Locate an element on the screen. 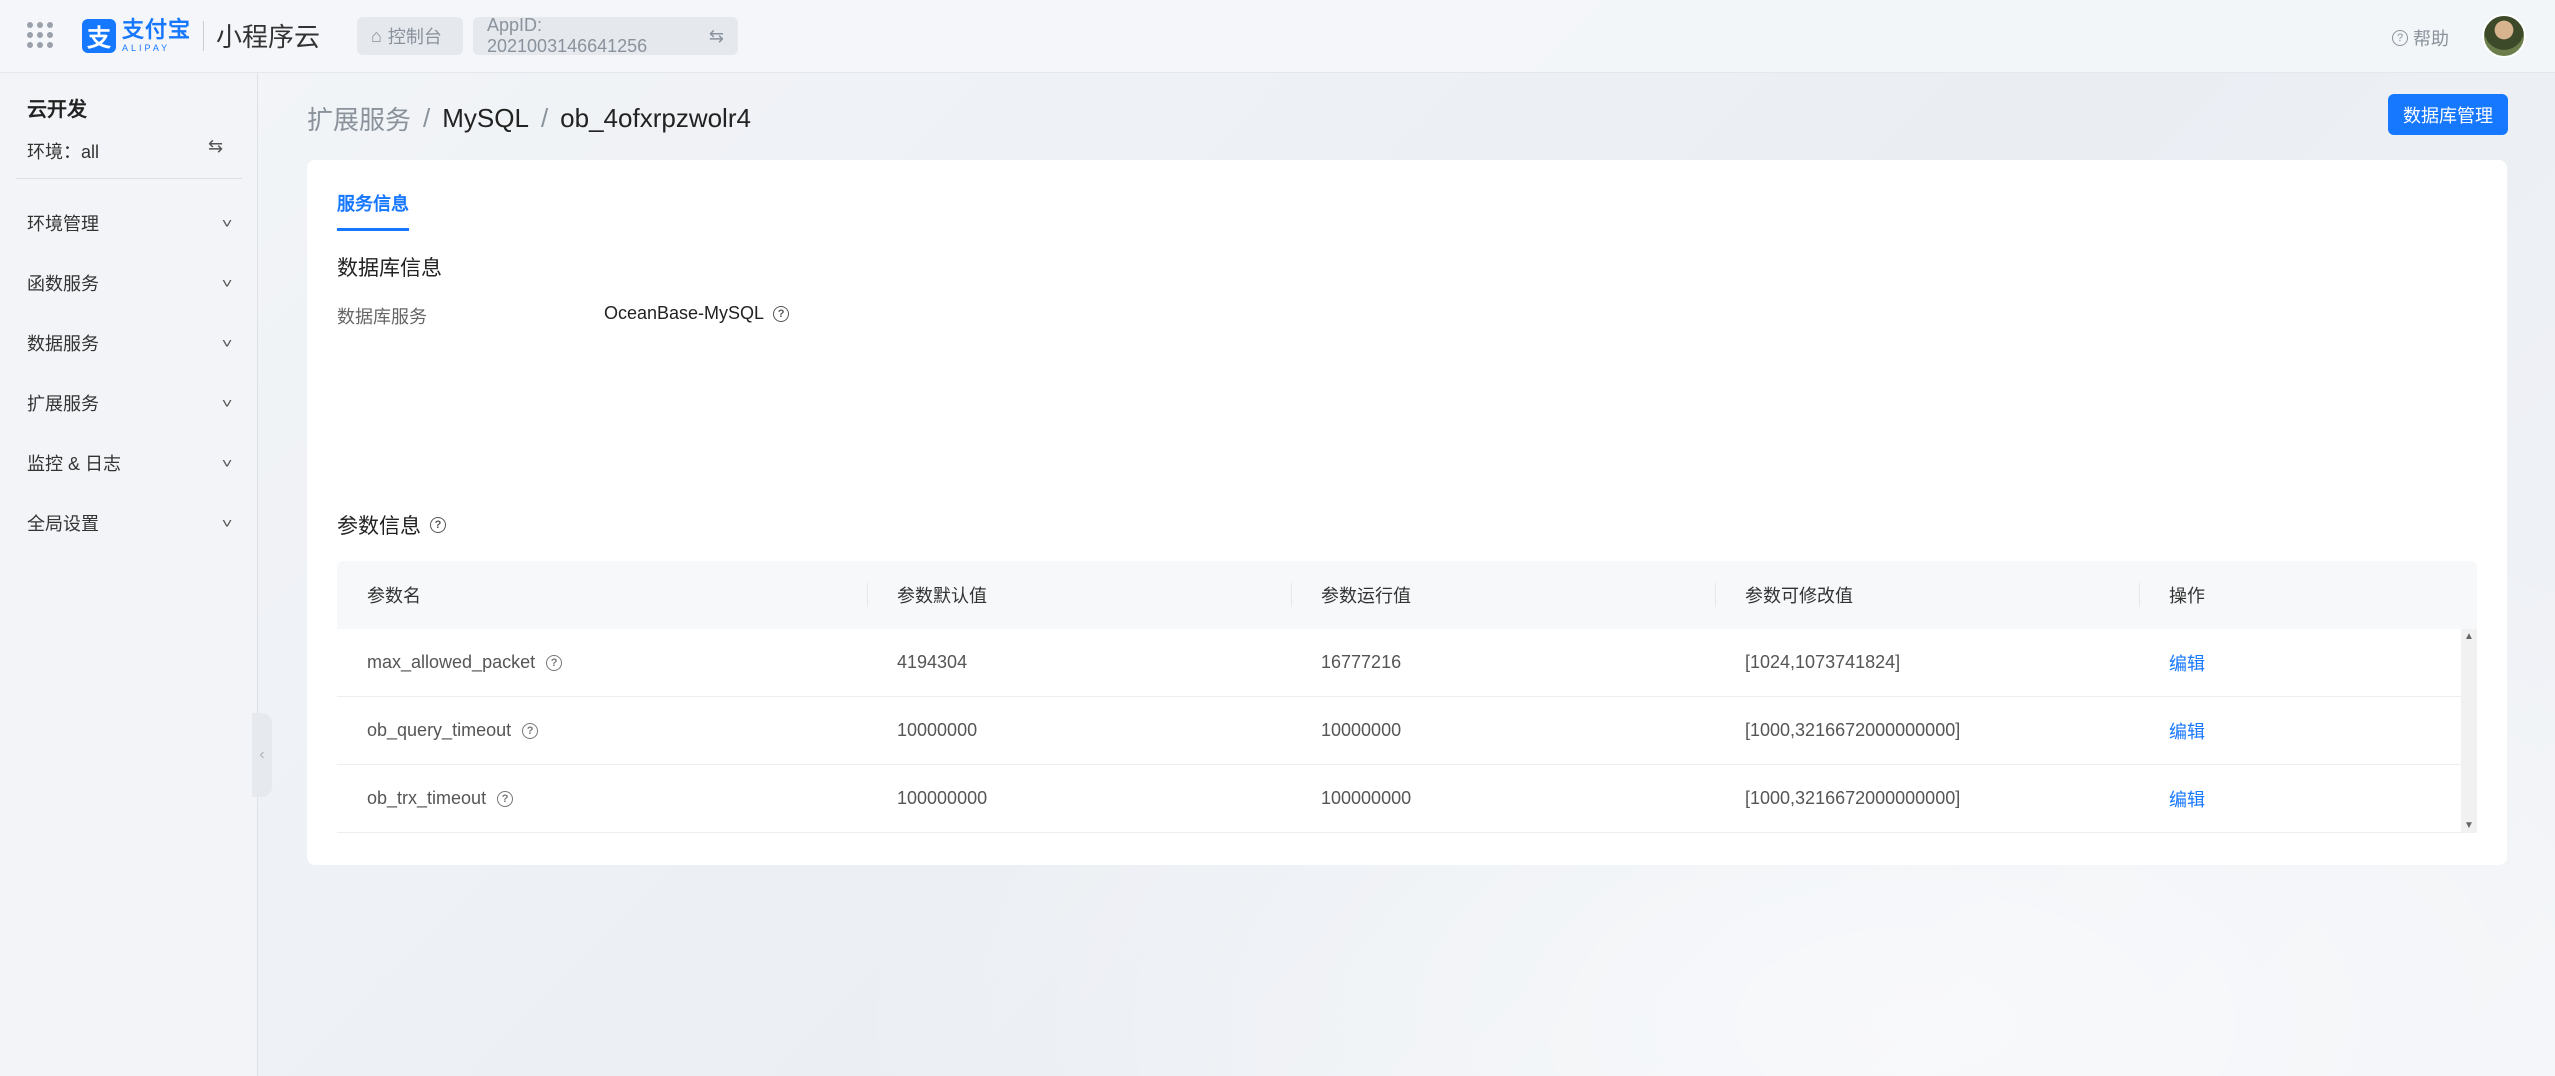  param-default: 100000000 is located at coordinates (942, 798).